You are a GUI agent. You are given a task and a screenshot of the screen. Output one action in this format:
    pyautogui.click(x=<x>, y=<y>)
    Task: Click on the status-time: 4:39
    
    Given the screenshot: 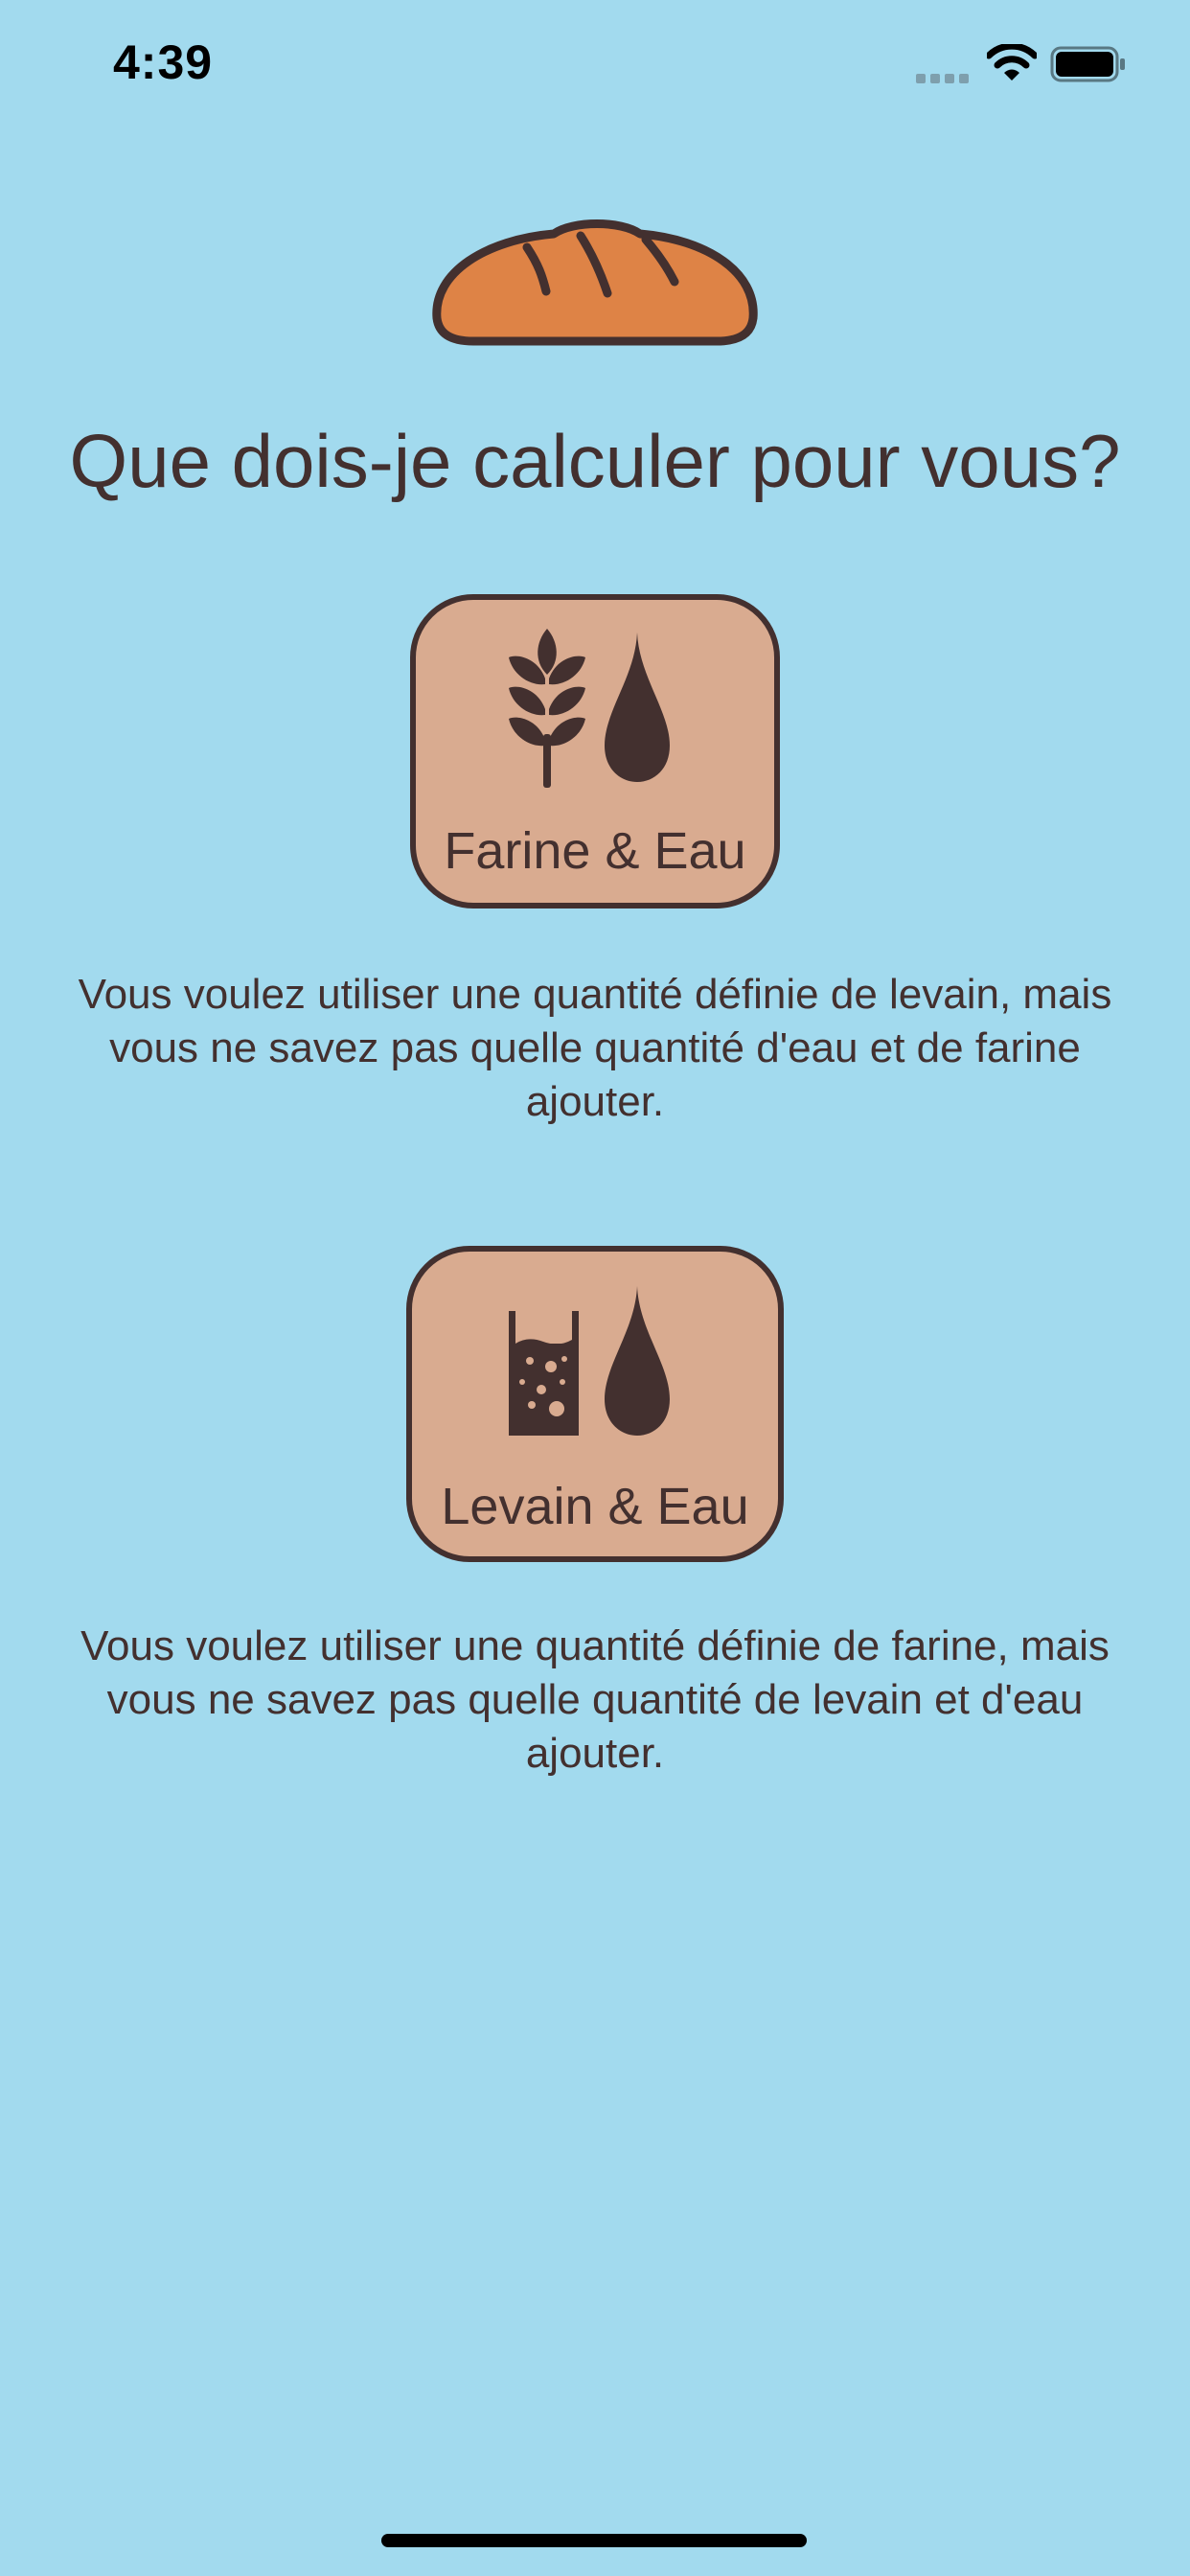 What is the action you would take?
    pyautogui.click(x=163, y=62)
    